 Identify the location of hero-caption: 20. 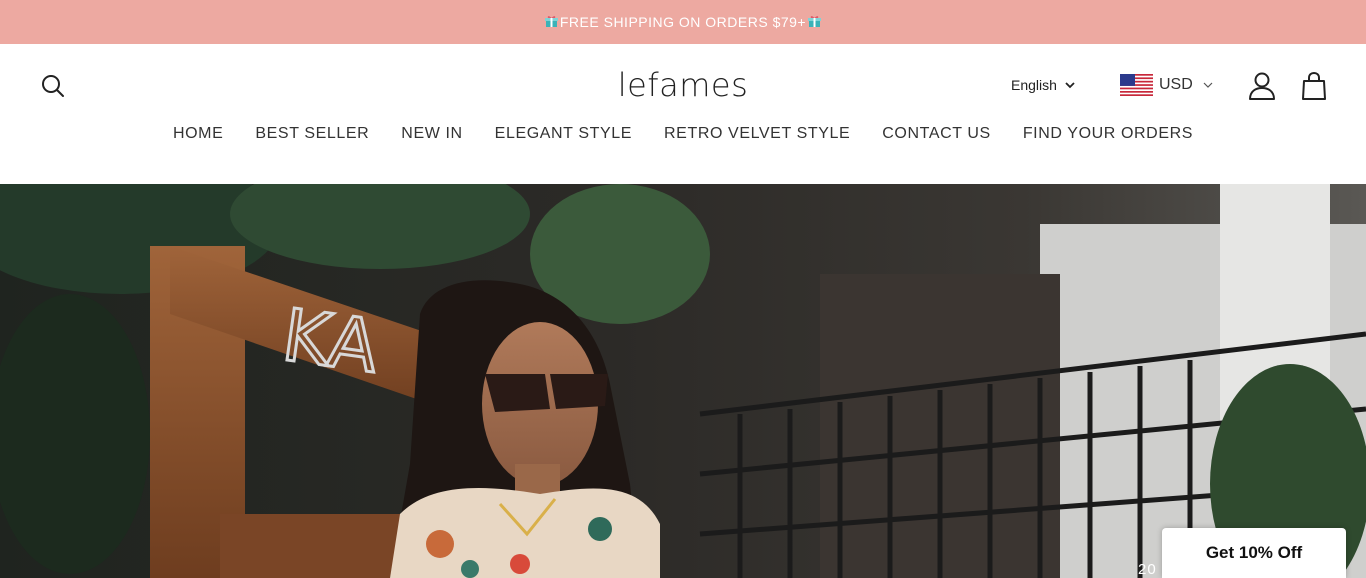
(1147, 569).